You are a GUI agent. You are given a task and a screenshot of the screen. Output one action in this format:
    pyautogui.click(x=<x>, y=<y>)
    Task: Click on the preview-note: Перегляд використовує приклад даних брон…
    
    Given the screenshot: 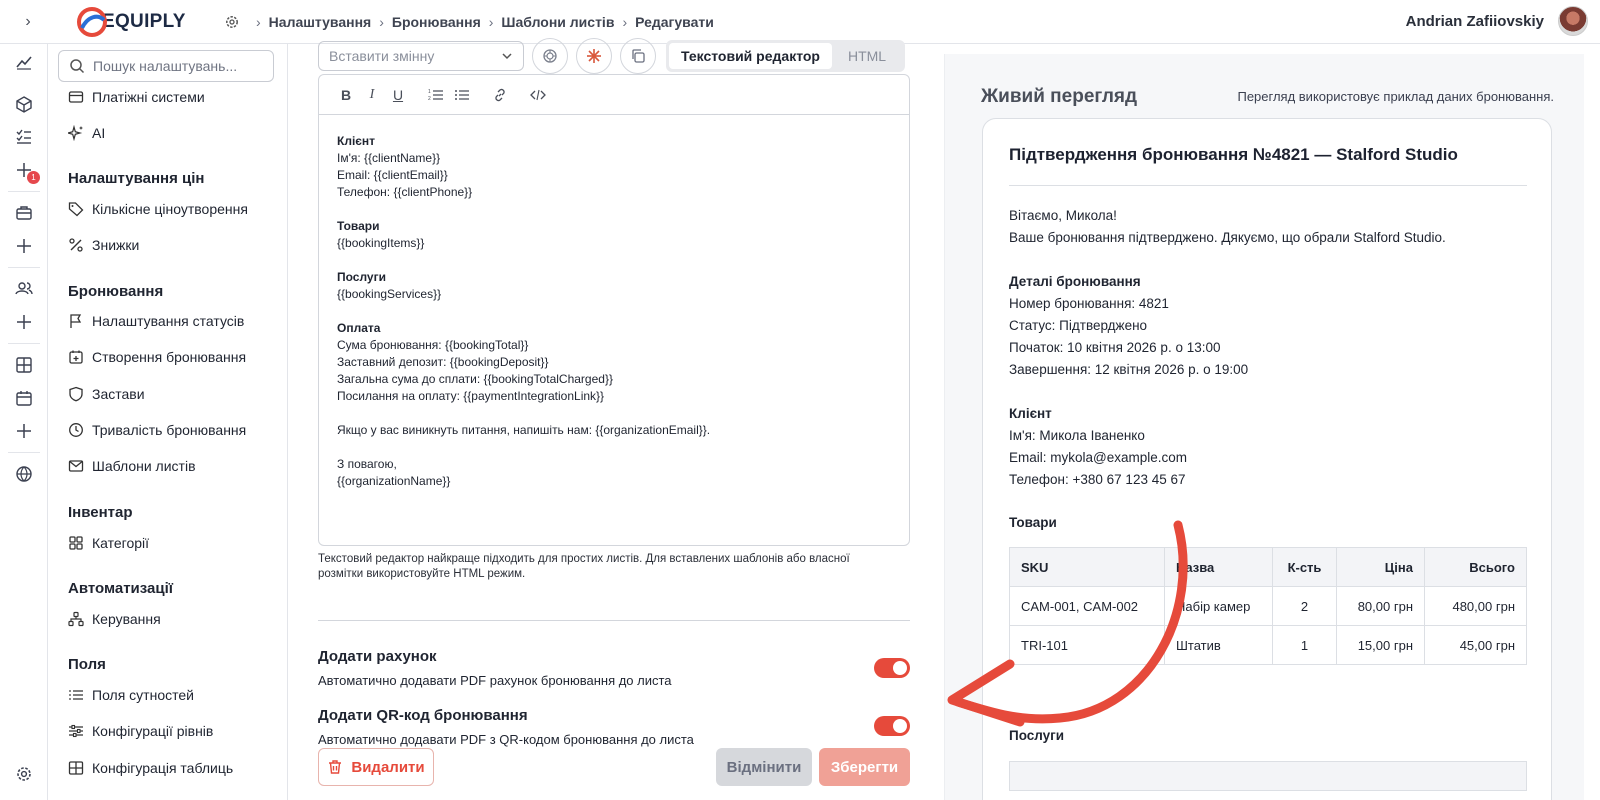 What is the action you would take?
    pyautogui.click(x=1395, y=96)
    